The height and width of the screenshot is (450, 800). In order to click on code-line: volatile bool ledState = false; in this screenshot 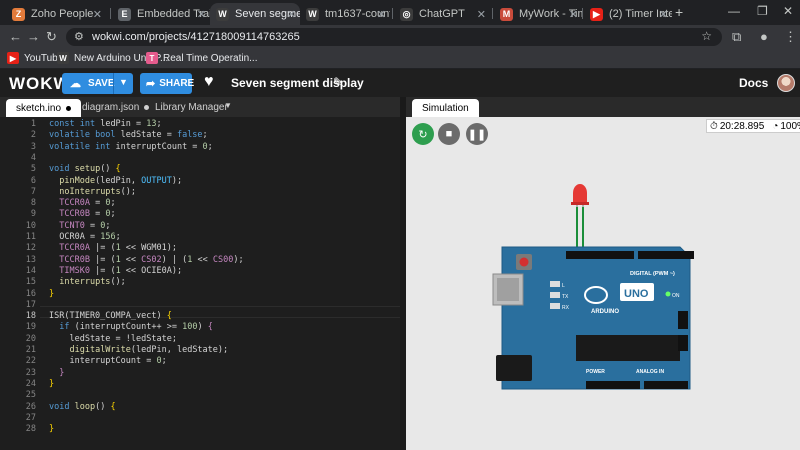, I will do `click(128, 135)`.